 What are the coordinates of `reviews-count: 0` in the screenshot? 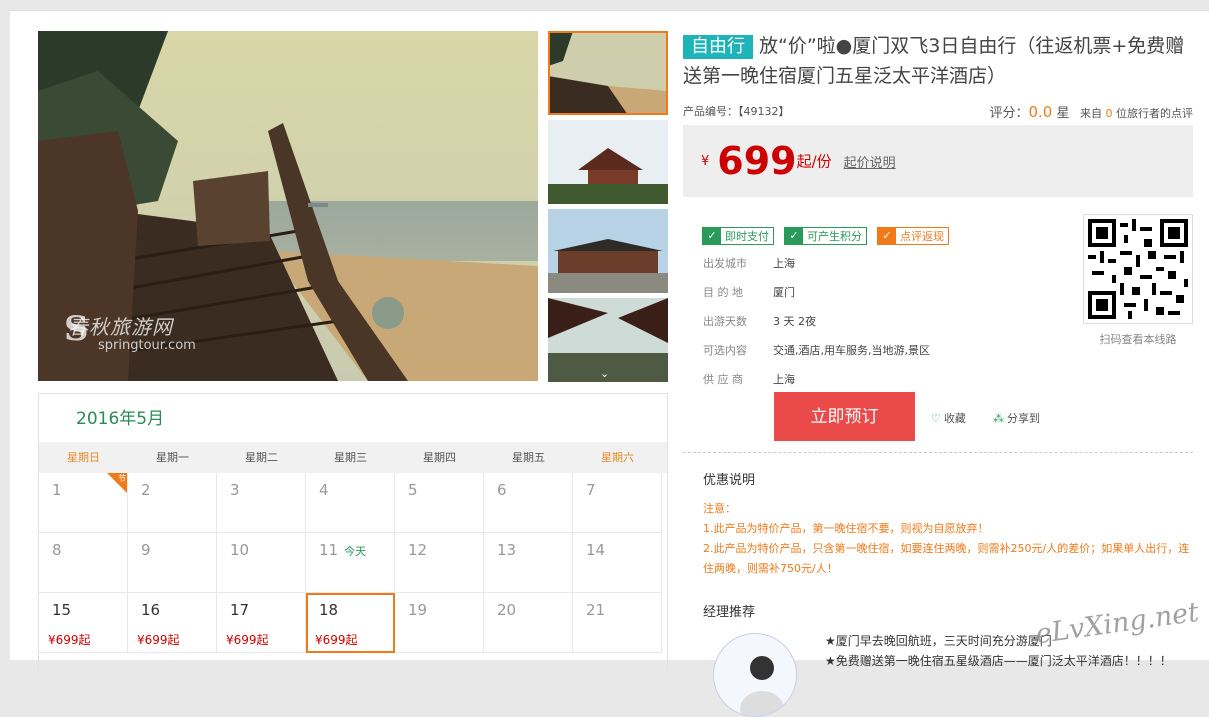 It's located at (1109, 113).